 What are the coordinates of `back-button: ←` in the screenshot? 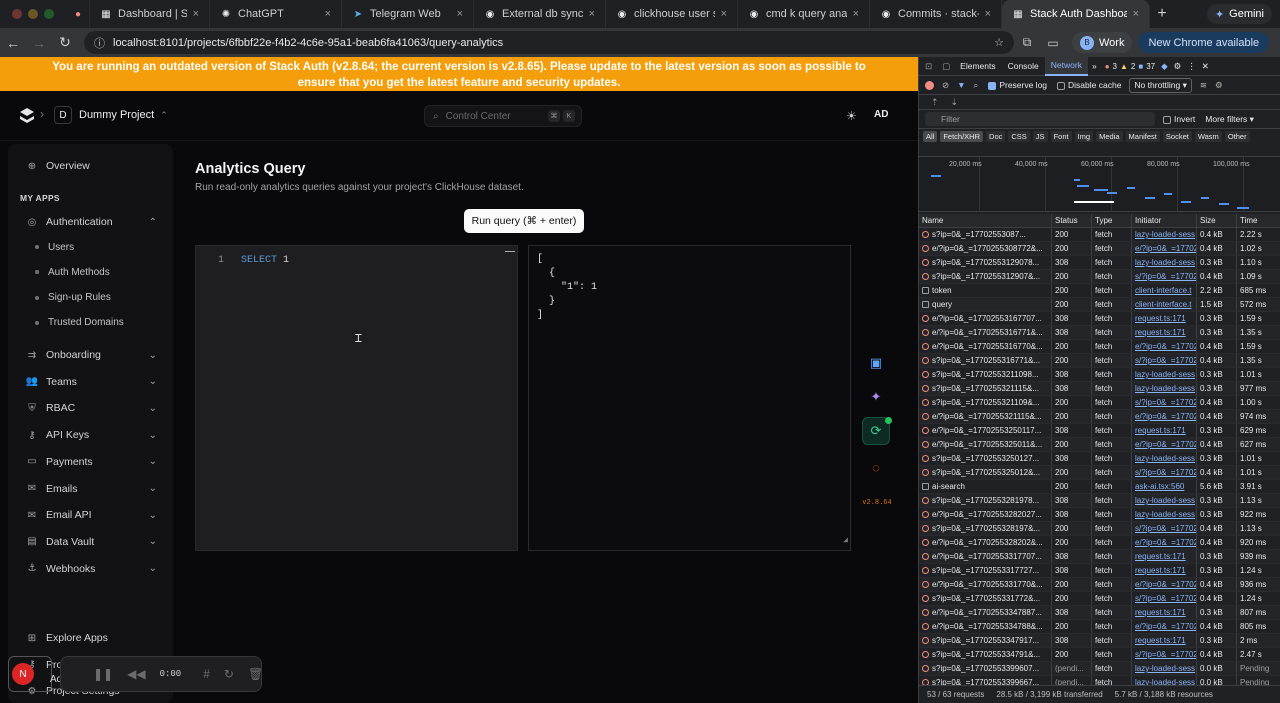 It's located at (13, 43).